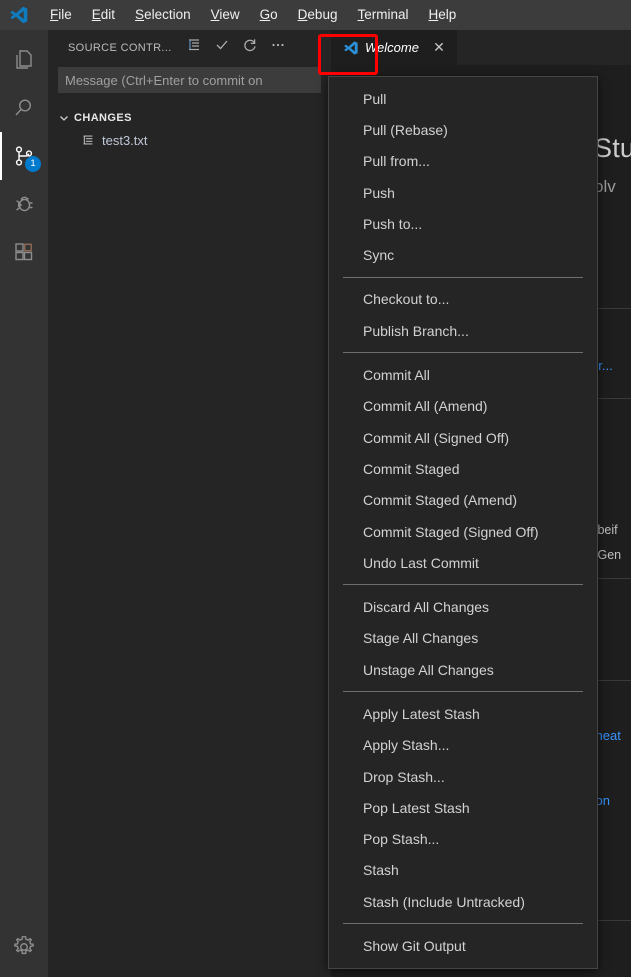 The image size is (631, 977). I want to click on menu-item-commit-all-amend: Commit All (Amend), so click(463, 406).